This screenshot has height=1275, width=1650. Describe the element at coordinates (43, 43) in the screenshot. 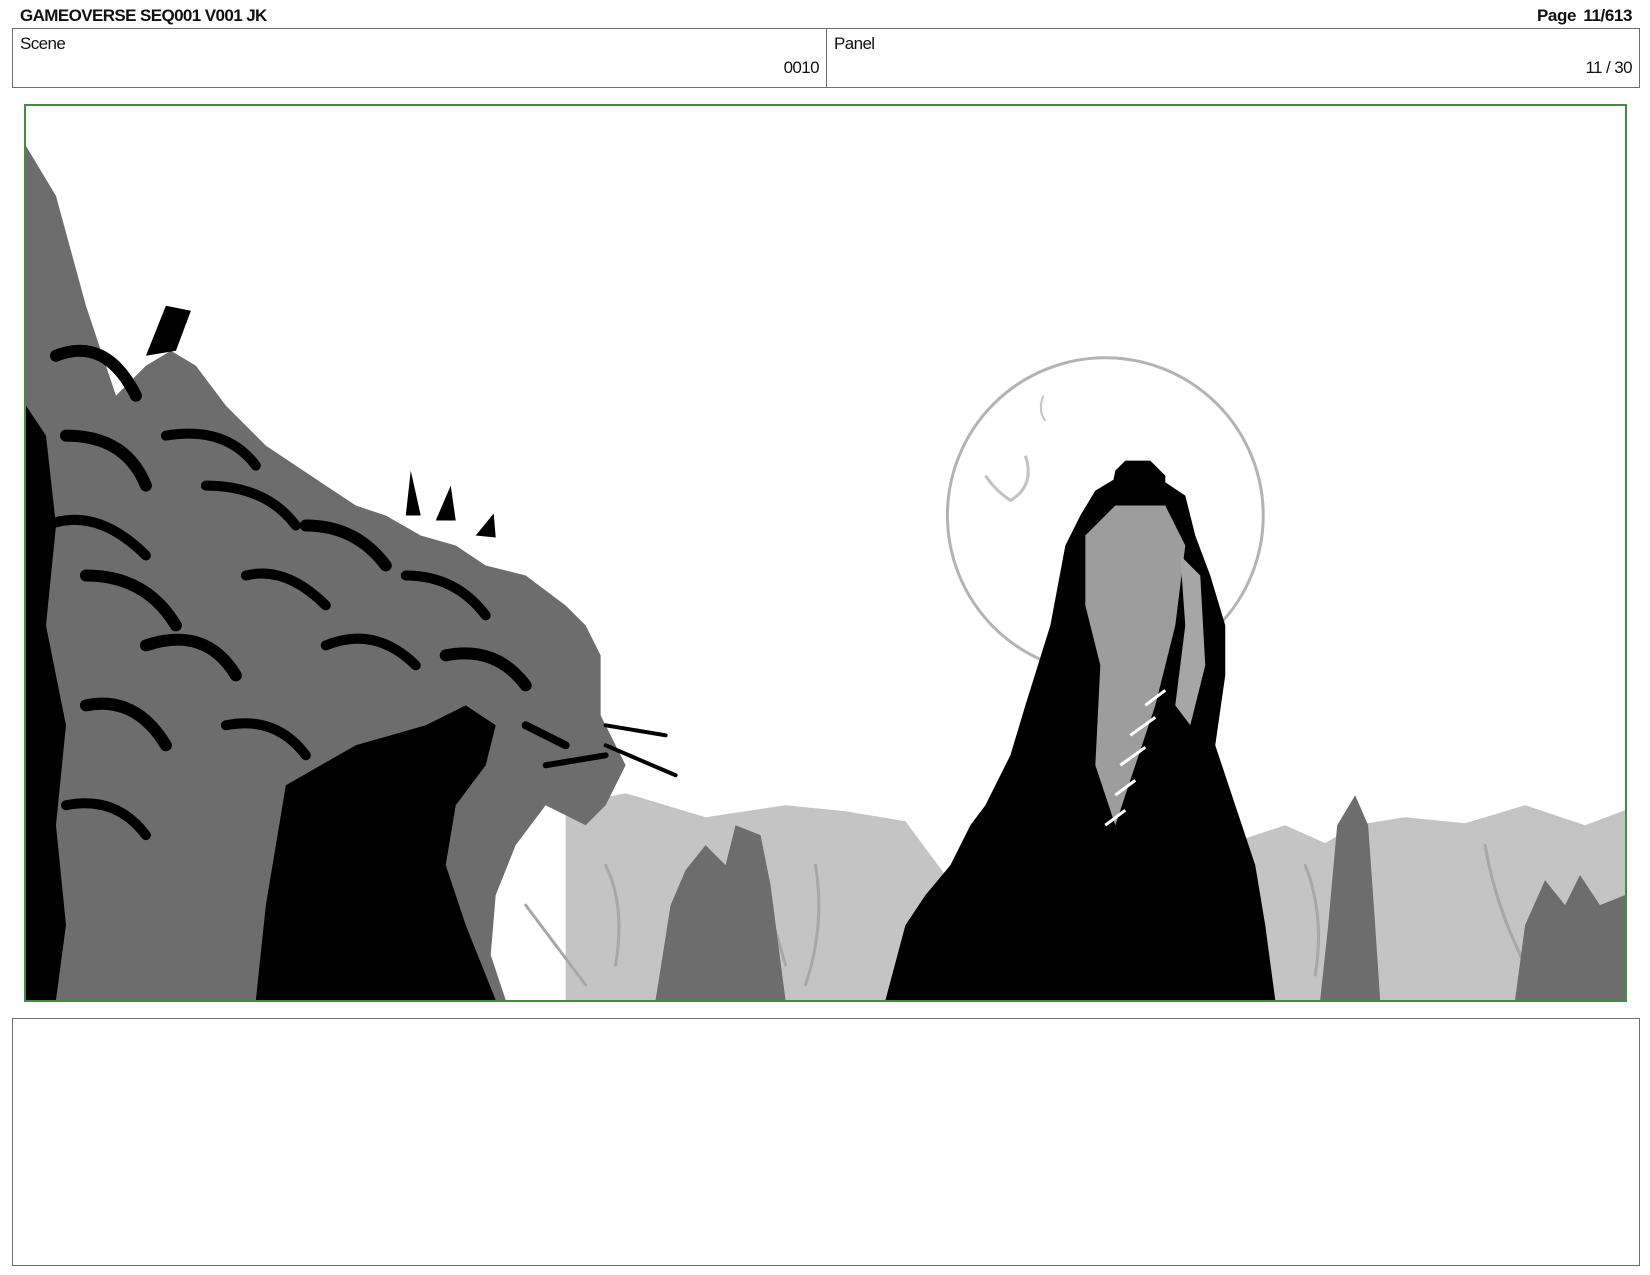

I see `scene-label: Scene` at that location.